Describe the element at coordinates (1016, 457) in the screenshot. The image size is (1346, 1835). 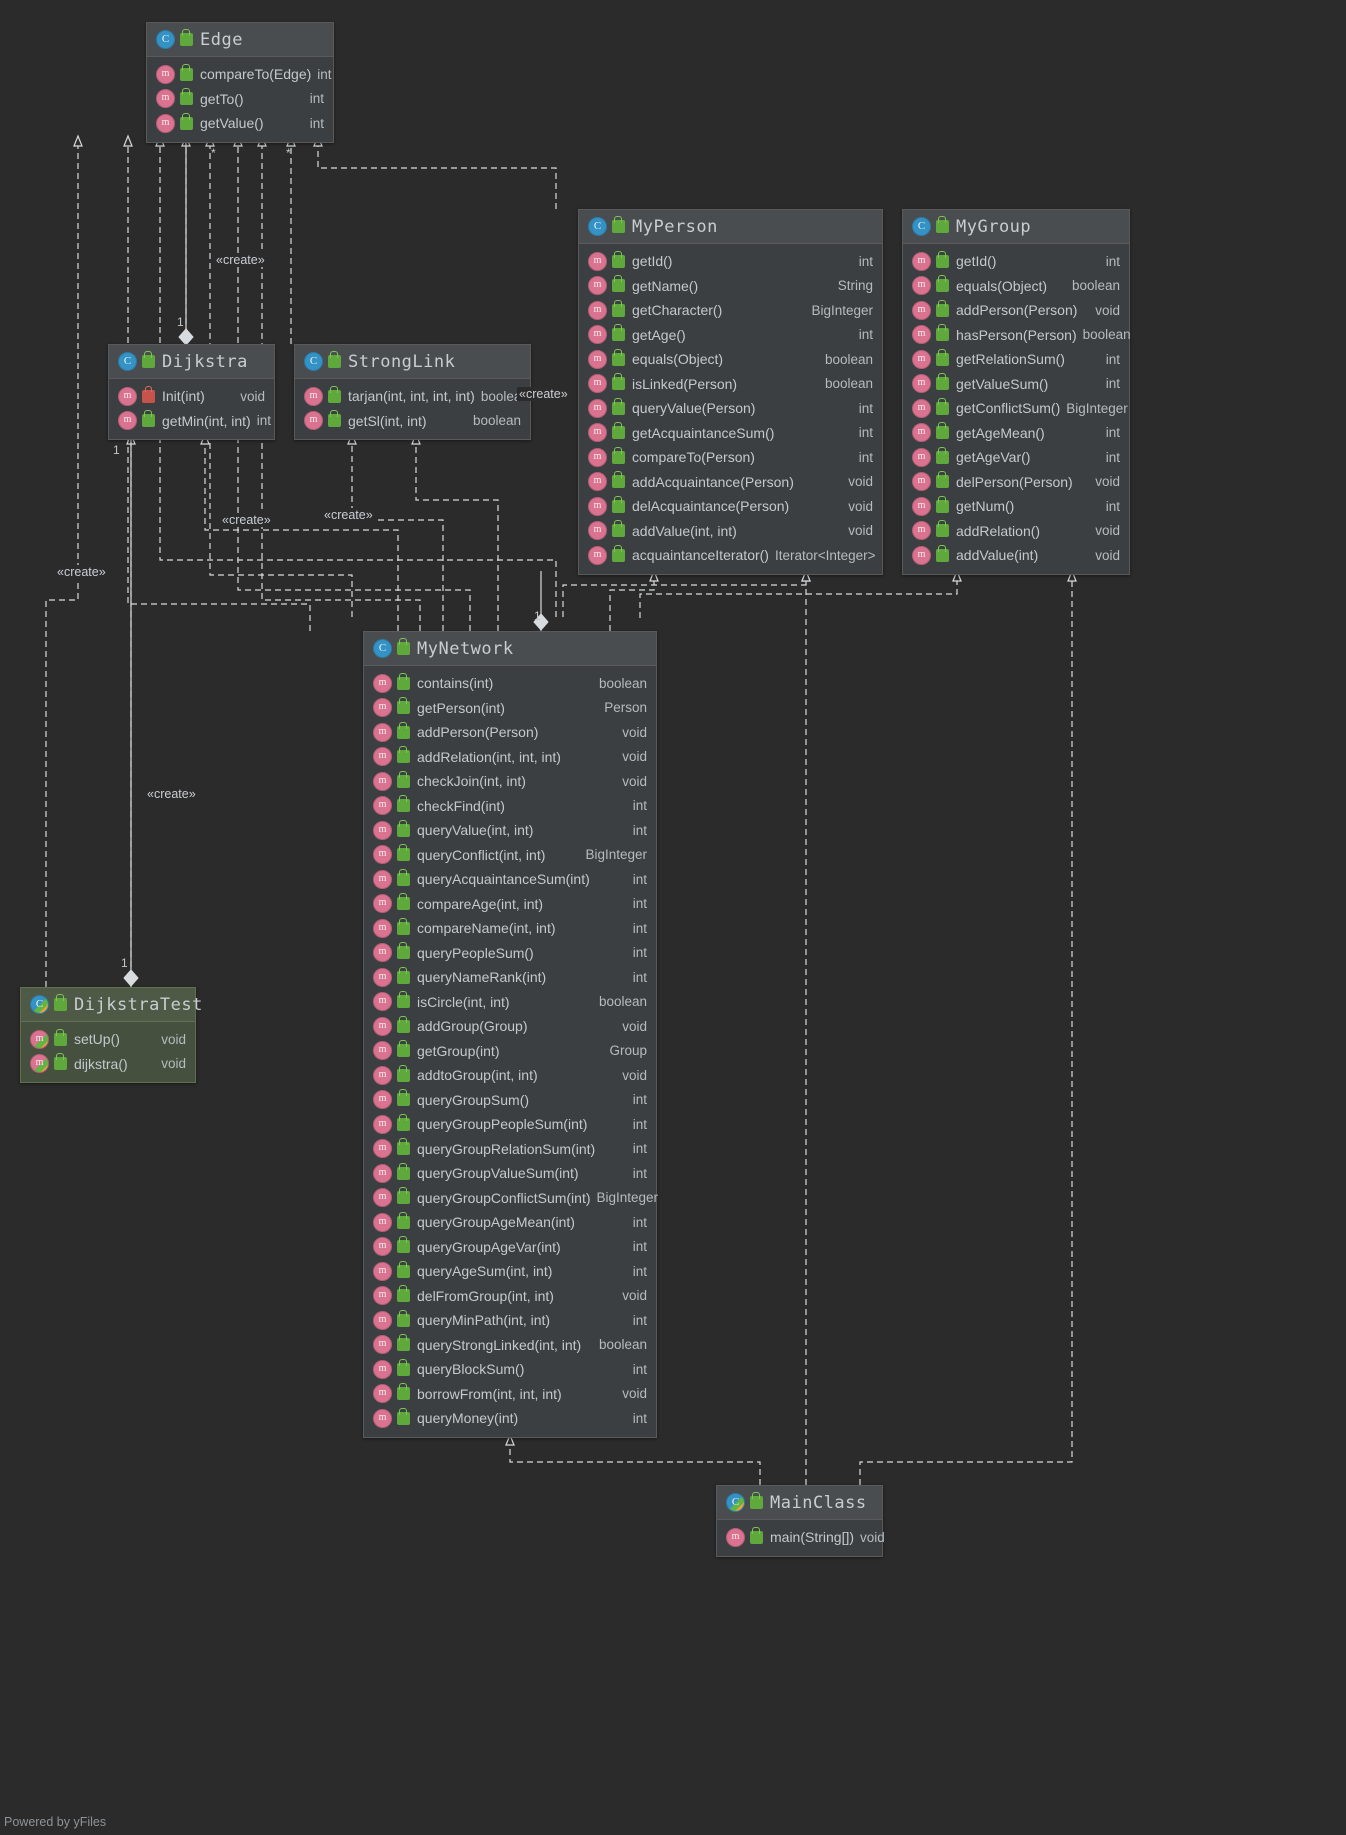
I see `method-row: getAgeVar() int` at that location.